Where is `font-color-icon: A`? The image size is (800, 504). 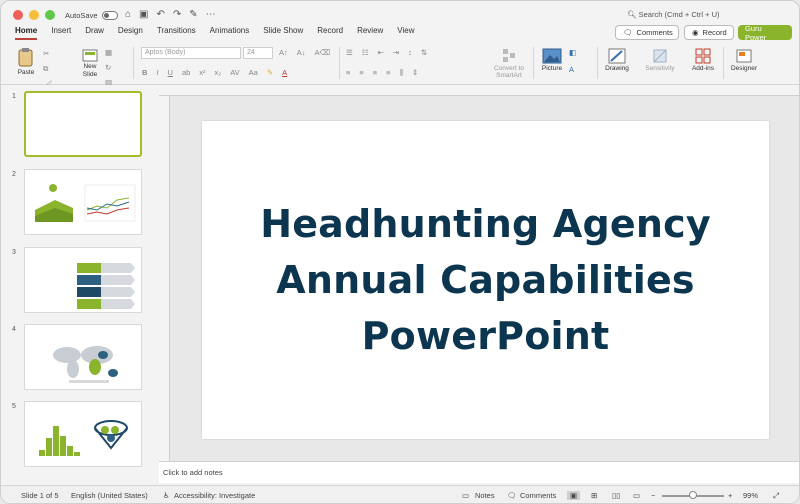 font-color-icon: A is located at coordinates (284, 72).